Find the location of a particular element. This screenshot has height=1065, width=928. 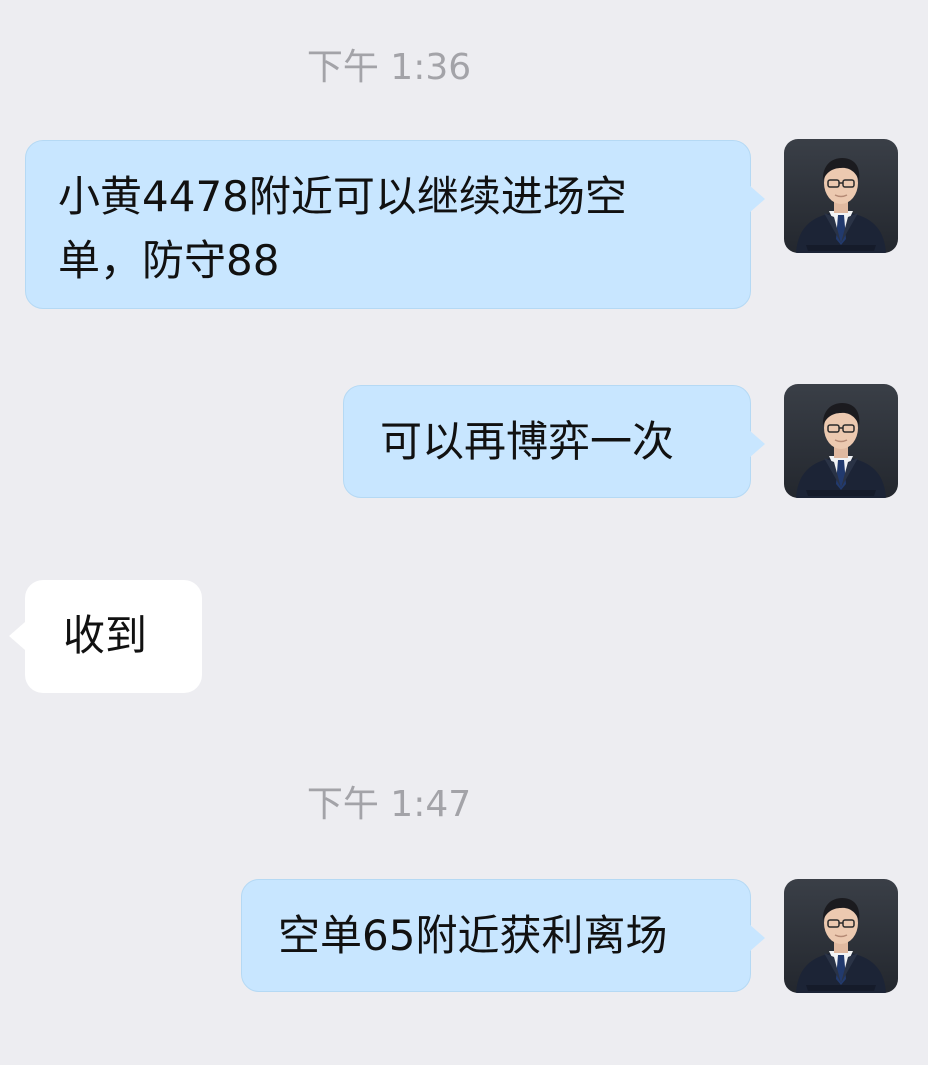

message-text: 小黄4478附近可以继续进场空 单，防守88 is located at coordinates (342, 228).